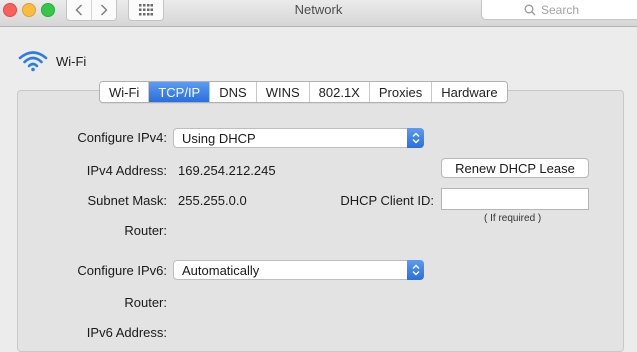 This screenshot has width=637, height=352. What do you see at coordinates (530, 10) in the screenshot?
I see `search-icon` at bounding box center [530, 10].